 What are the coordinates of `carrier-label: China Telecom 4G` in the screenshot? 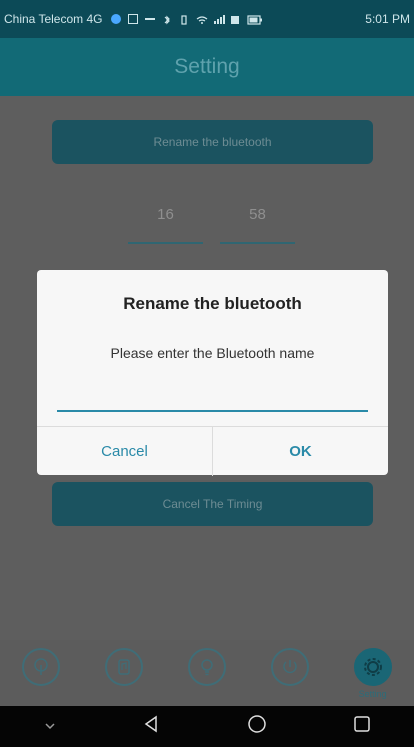 It's located at (53, 19).